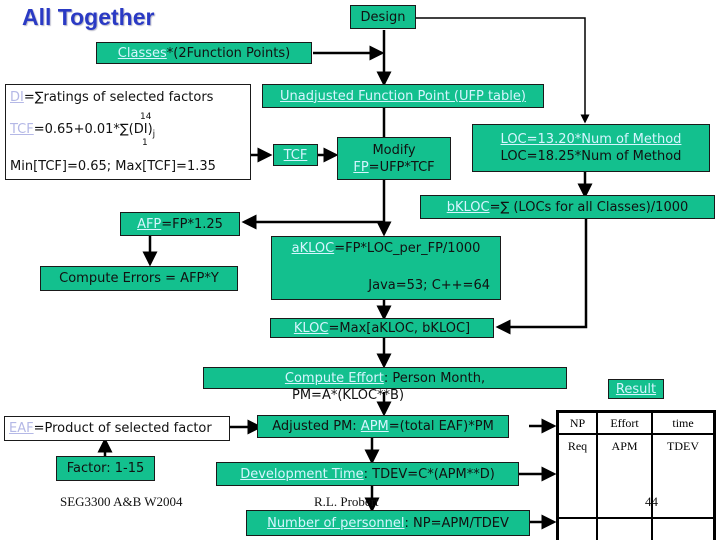 The height and width of the screenshot is (540, 720). I want to click on bkloc-box: bKLOC=∑ (LOCs for all Classes)/1000, so click(567, 207).